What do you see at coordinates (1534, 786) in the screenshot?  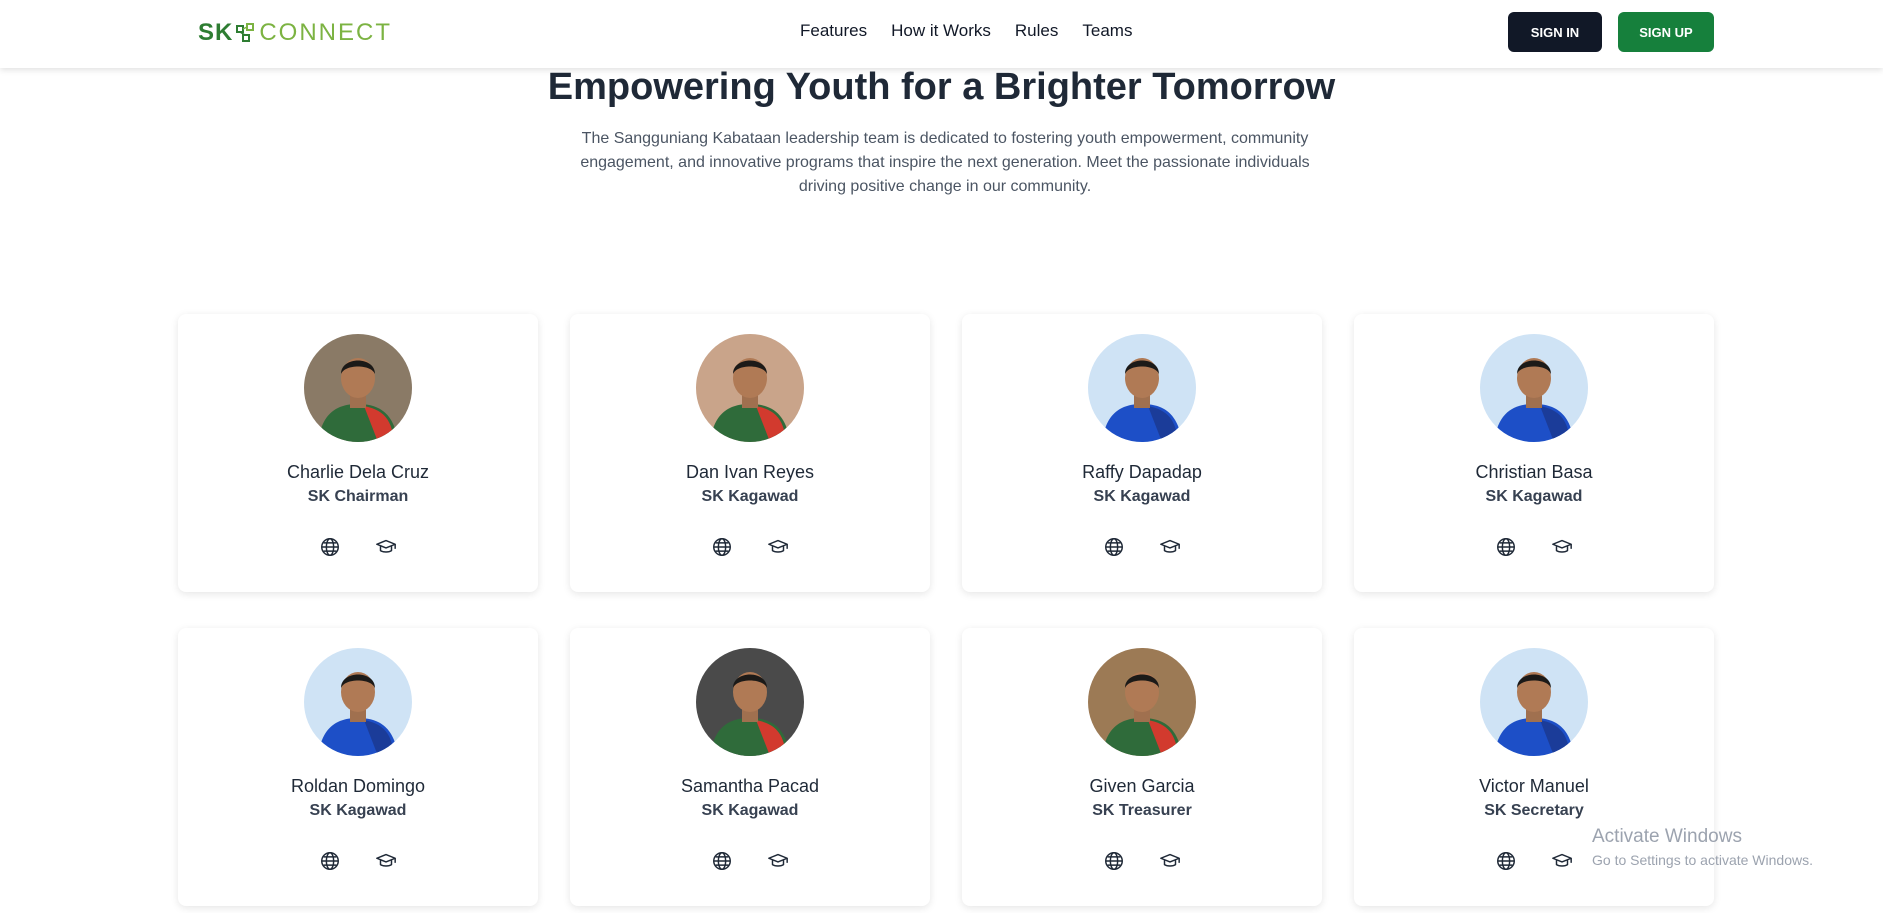 I see `member-name: Victor Manuel` at bounding box center [1534, 786].